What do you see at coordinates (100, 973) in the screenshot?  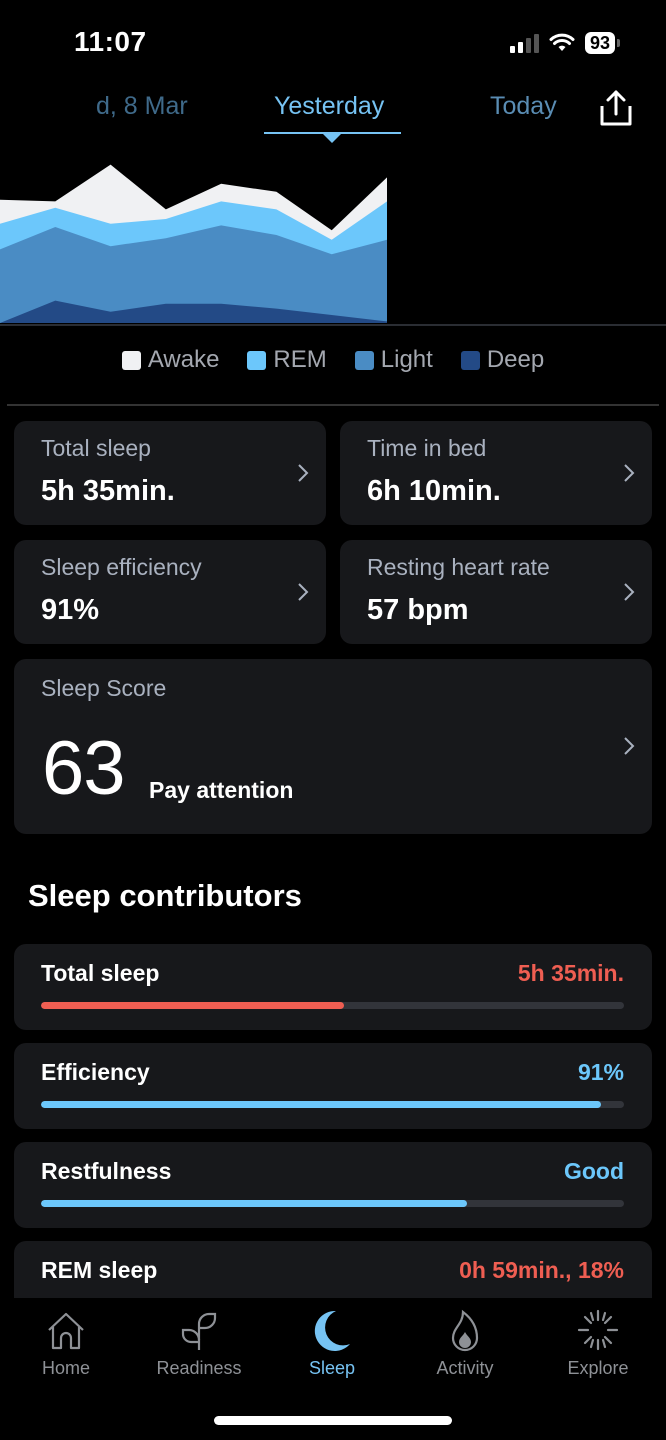 I see `contributor-label: Total sleep` at bounding box center [100, 973].